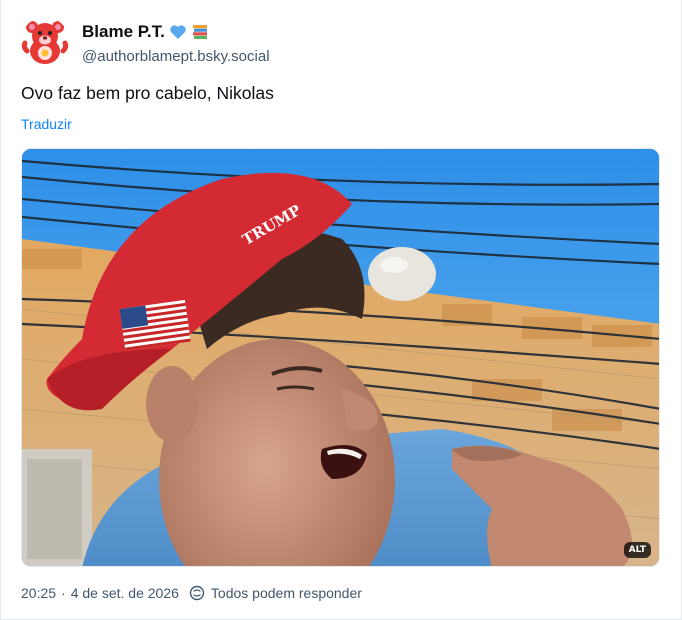 The width and height of the screenshot is (682, 620). Describe the element at coordinates (197, 593) in the screenshot. I see `reply-setting-icon` at that location.